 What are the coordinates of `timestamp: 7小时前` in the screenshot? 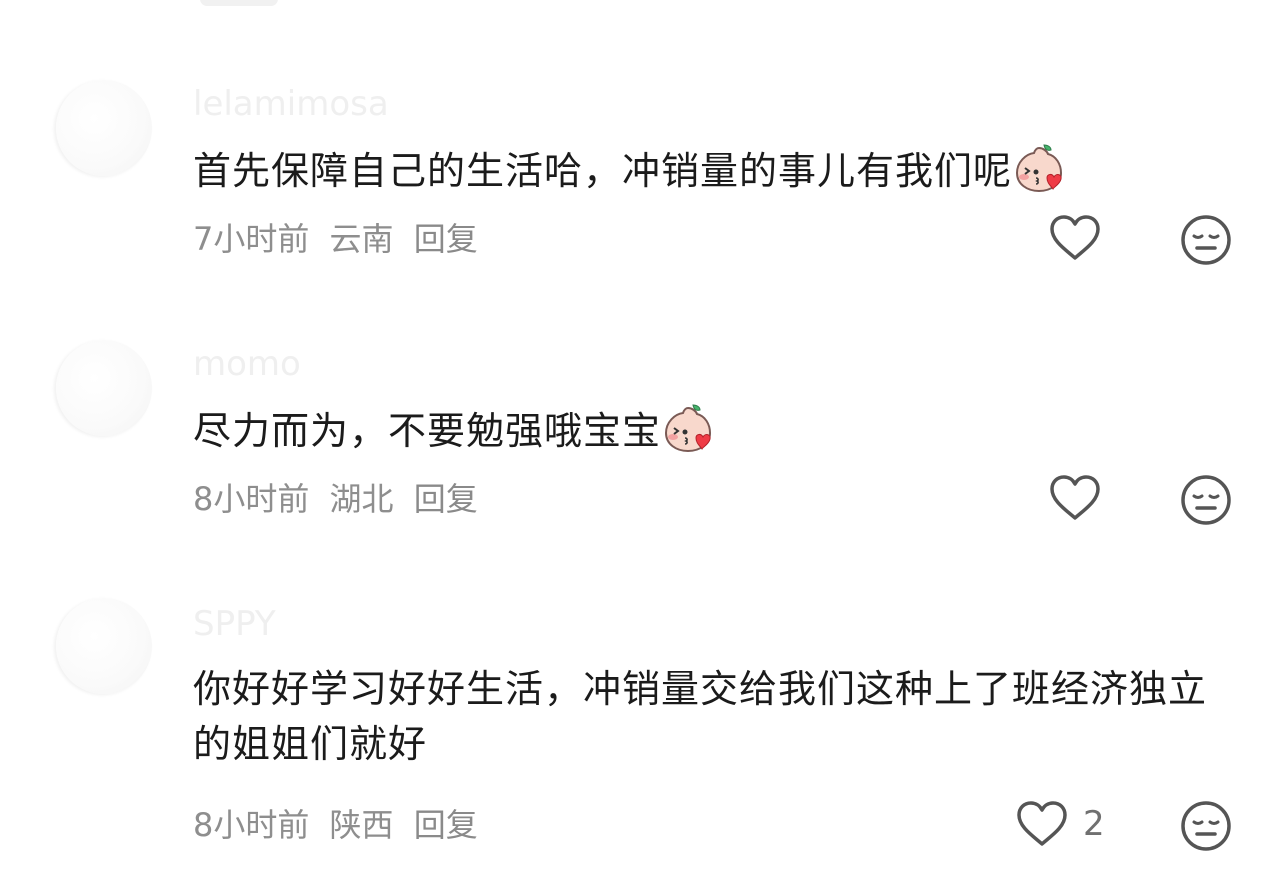 It's located at (251, 239).